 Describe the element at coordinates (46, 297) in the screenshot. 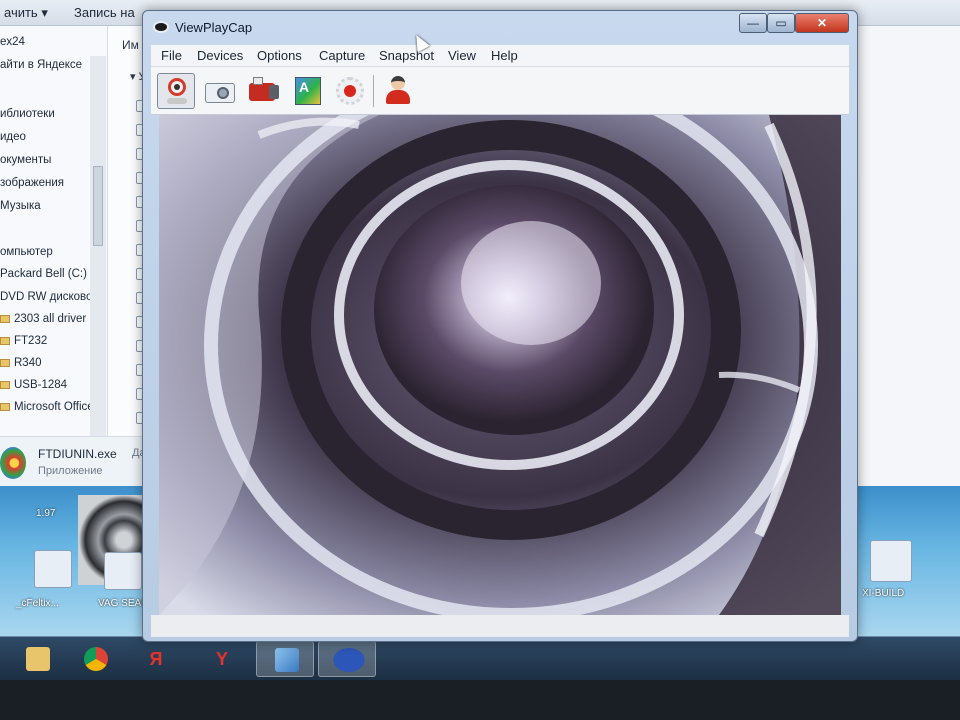

I see `nav-item: DVD RW дисково` at that location.